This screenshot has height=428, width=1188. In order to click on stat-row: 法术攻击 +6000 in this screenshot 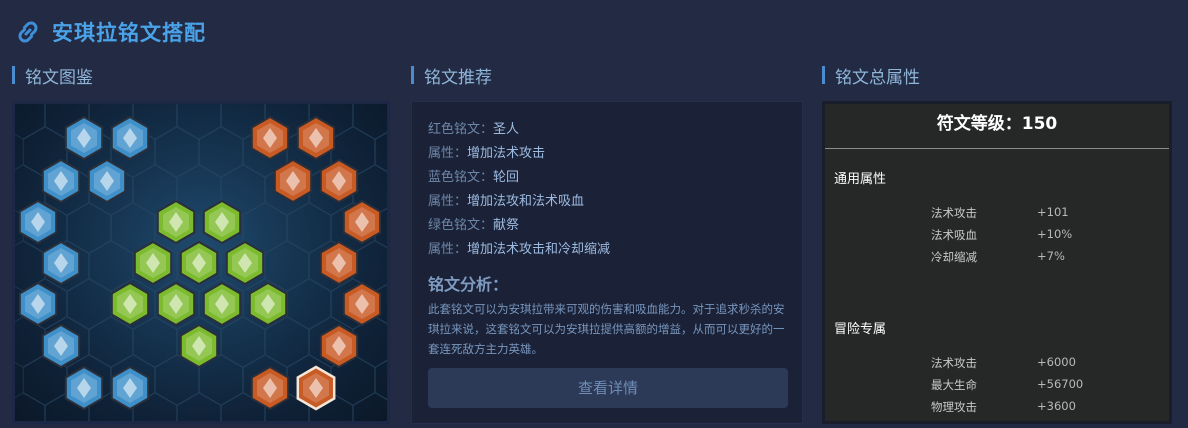, I will do `click(1003, 363)`.